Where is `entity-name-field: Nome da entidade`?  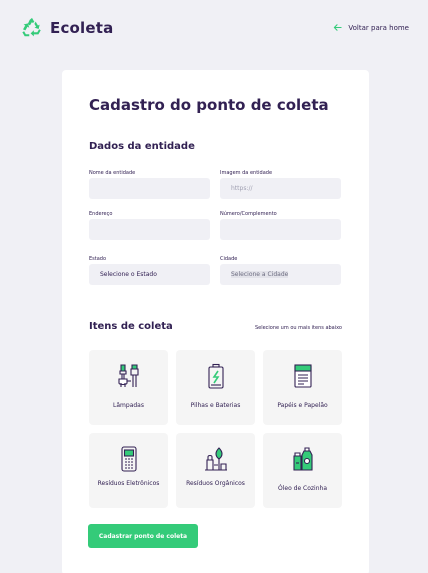 entity-name-field: Nome da entidade is located at coordinates (149, 184).